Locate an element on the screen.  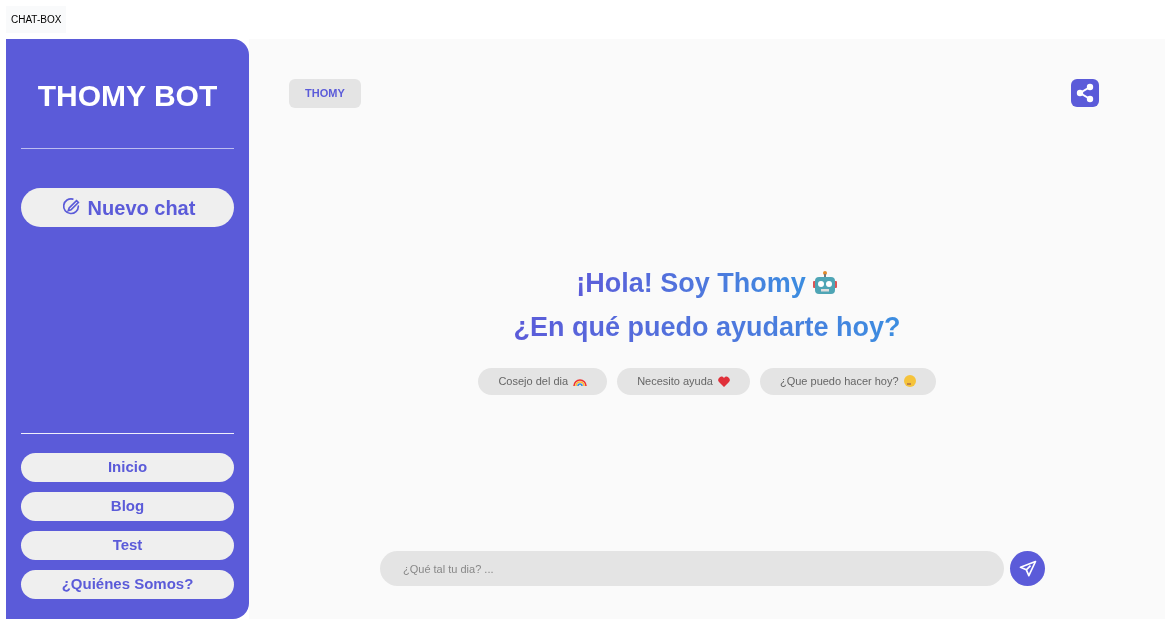
robot-icon is located at coordinates (824, 282).